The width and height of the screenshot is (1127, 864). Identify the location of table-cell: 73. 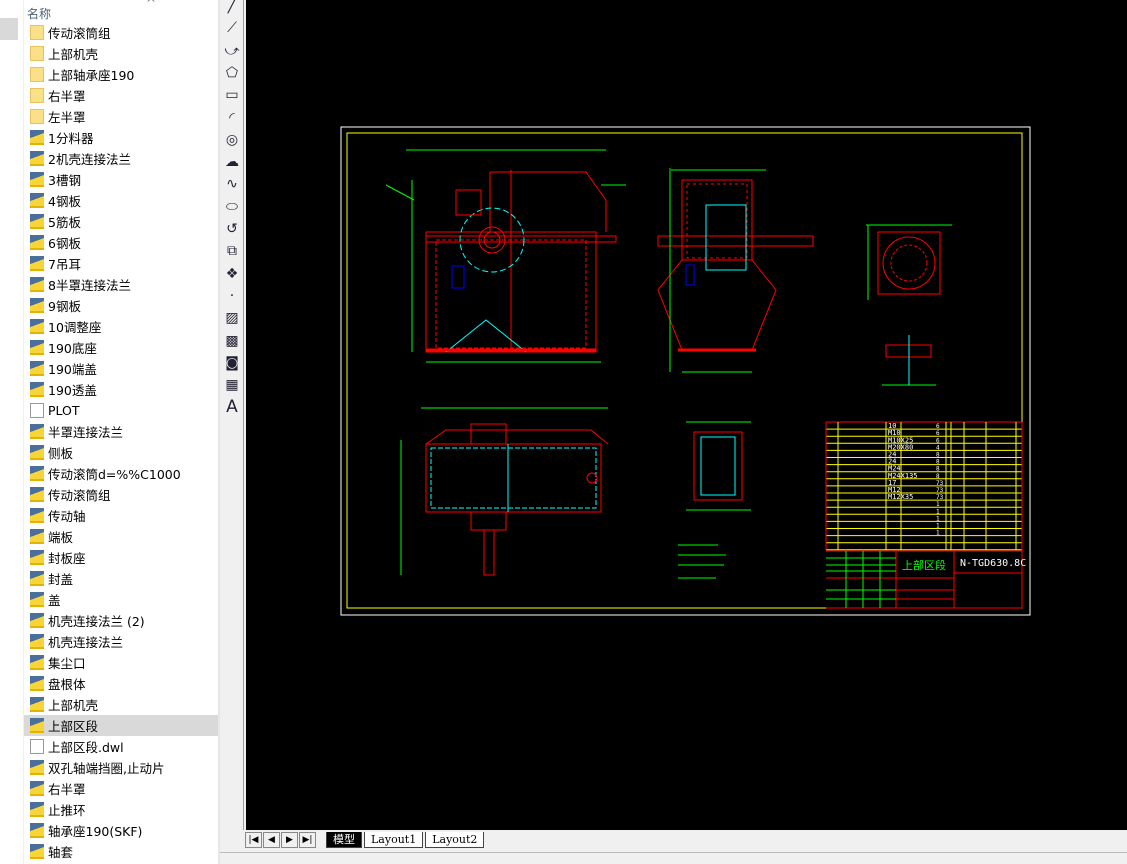
(940, 490).